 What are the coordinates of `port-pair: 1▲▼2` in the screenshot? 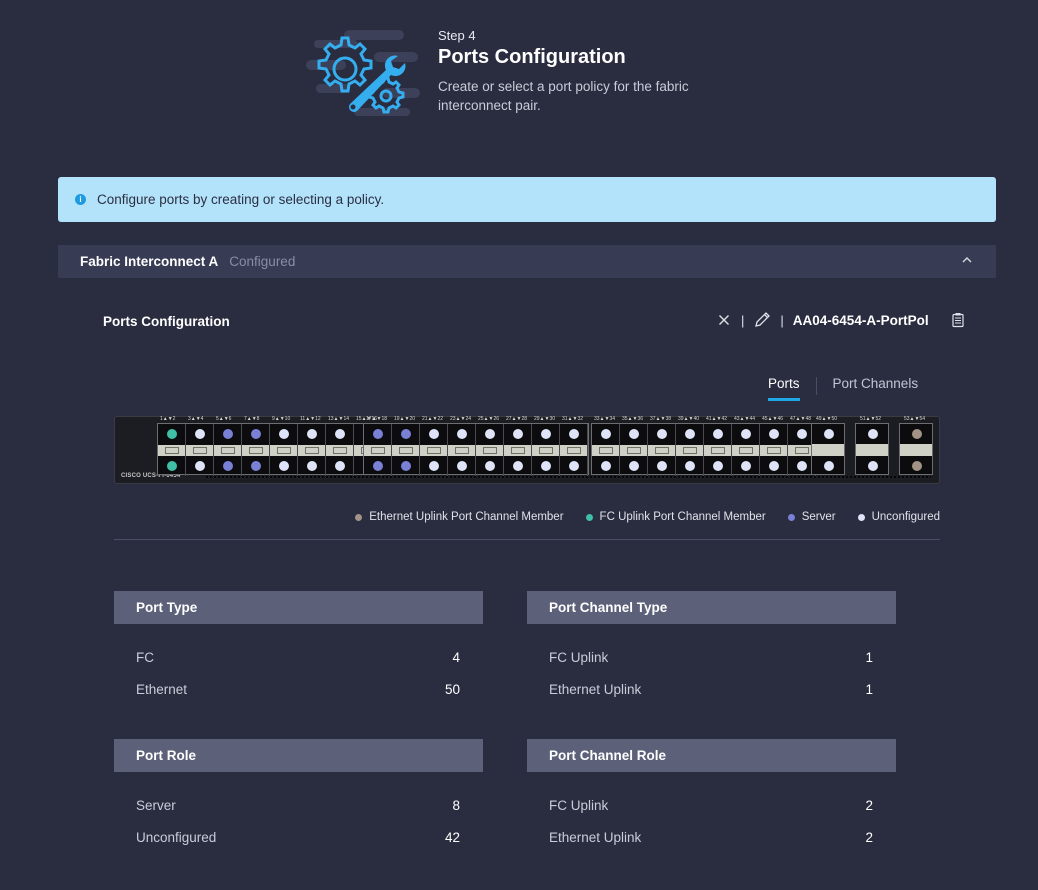 It's located at (172, 446).